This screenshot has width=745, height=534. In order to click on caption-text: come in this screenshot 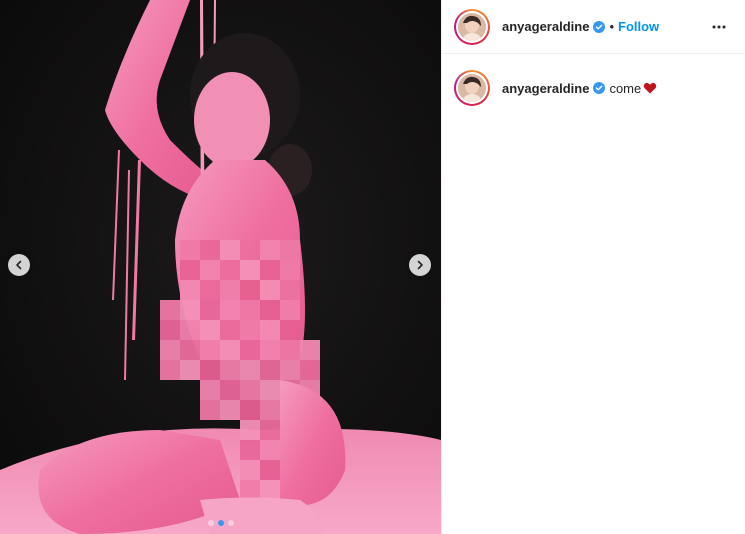, I will do `click(625, 88)`.